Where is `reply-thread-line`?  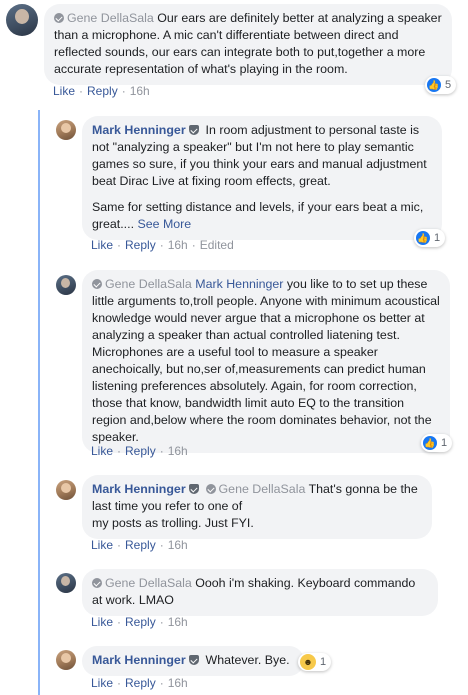
reply-thread-line is located at coordinates (39, 402).